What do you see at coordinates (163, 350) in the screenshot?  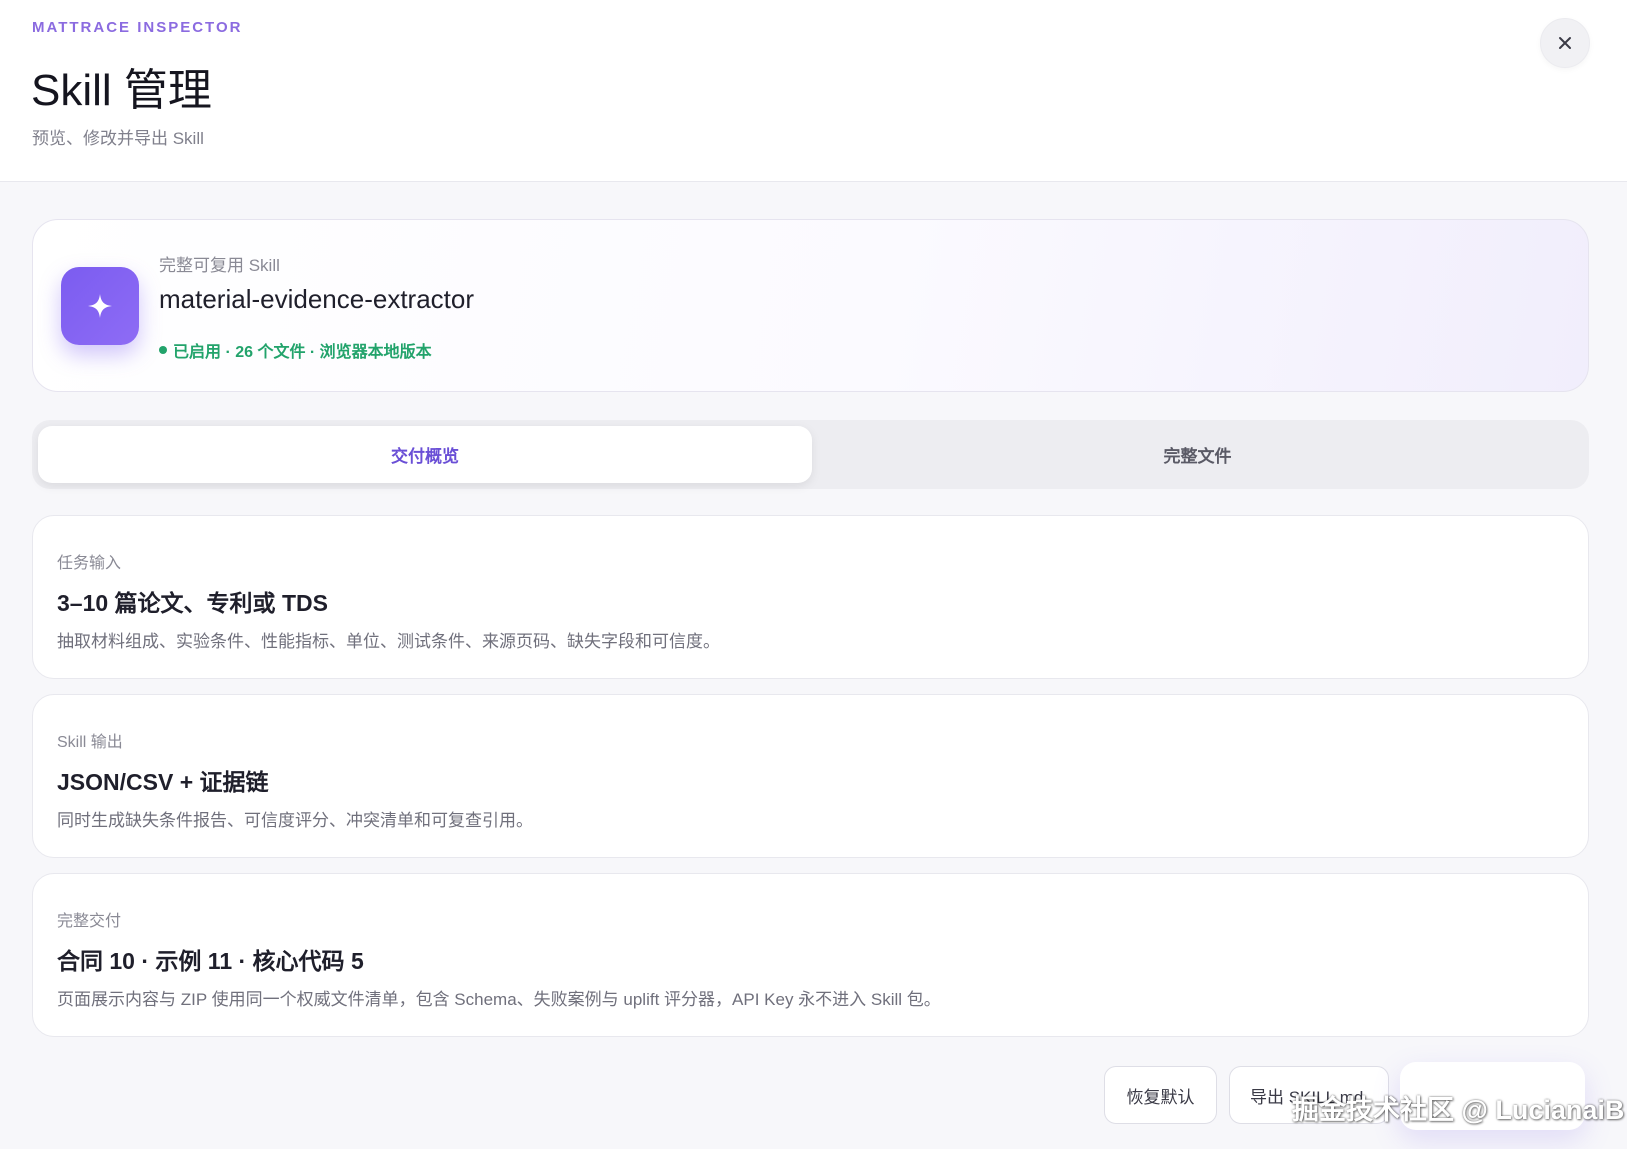 I see `status-dot-icon` at bounding box center [163, 350].